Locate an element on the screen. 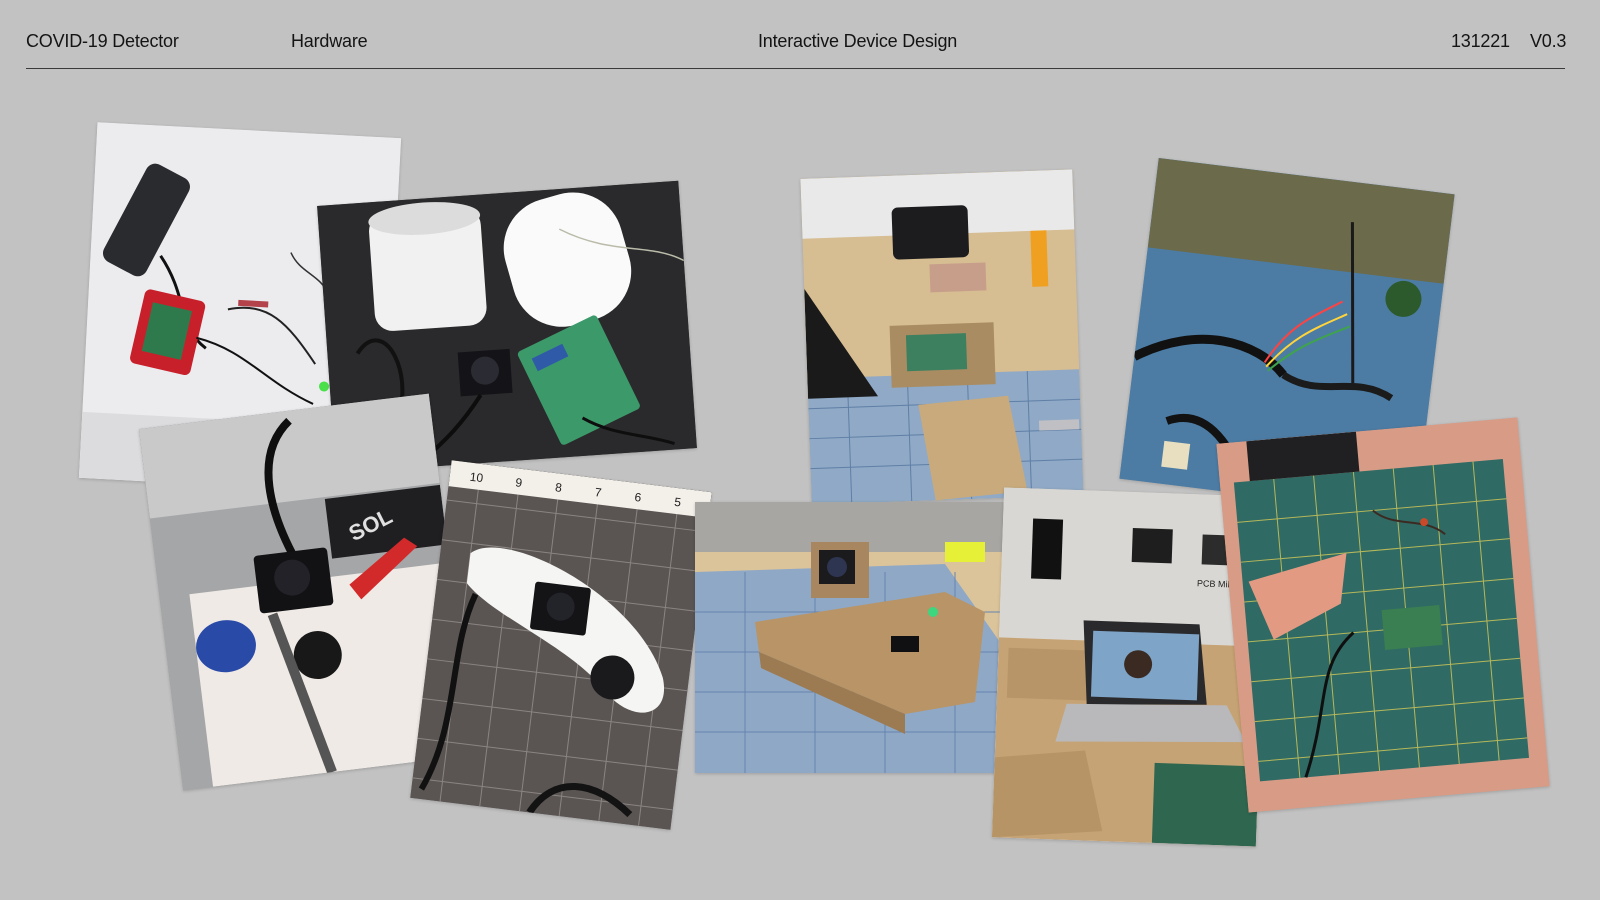 The height and width of the screenshot is (900, 1600). ruler-mark-10: 10 is located at coordinates (476, 478).